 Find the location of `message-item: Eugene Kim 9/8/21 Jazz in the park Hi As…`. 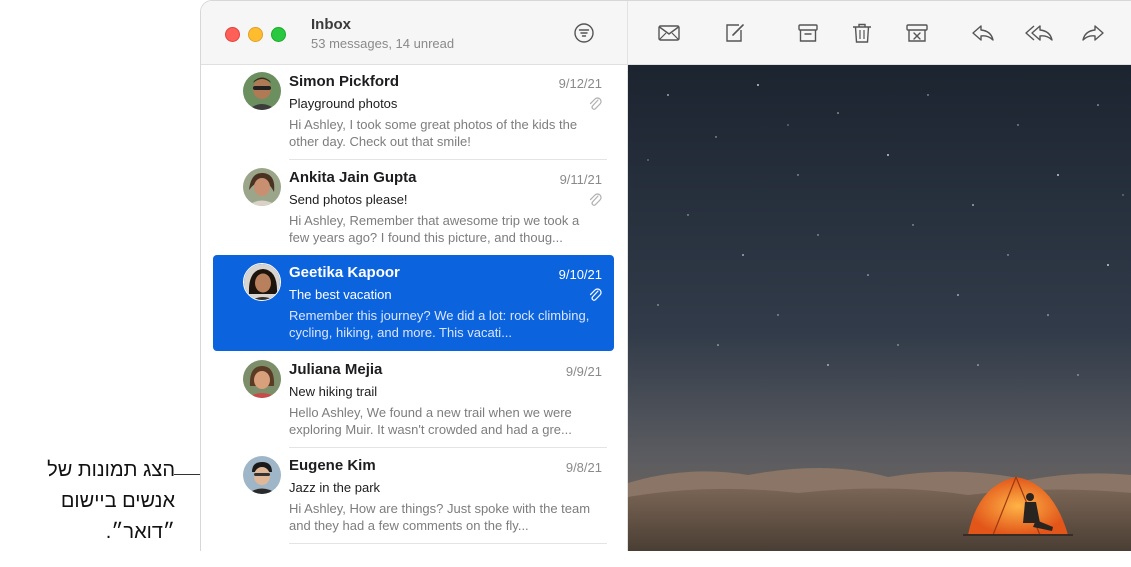

message-item: Eugene Kim 9/8/21 Jazz in the park Hi As… is located at coordinates (413, 496).